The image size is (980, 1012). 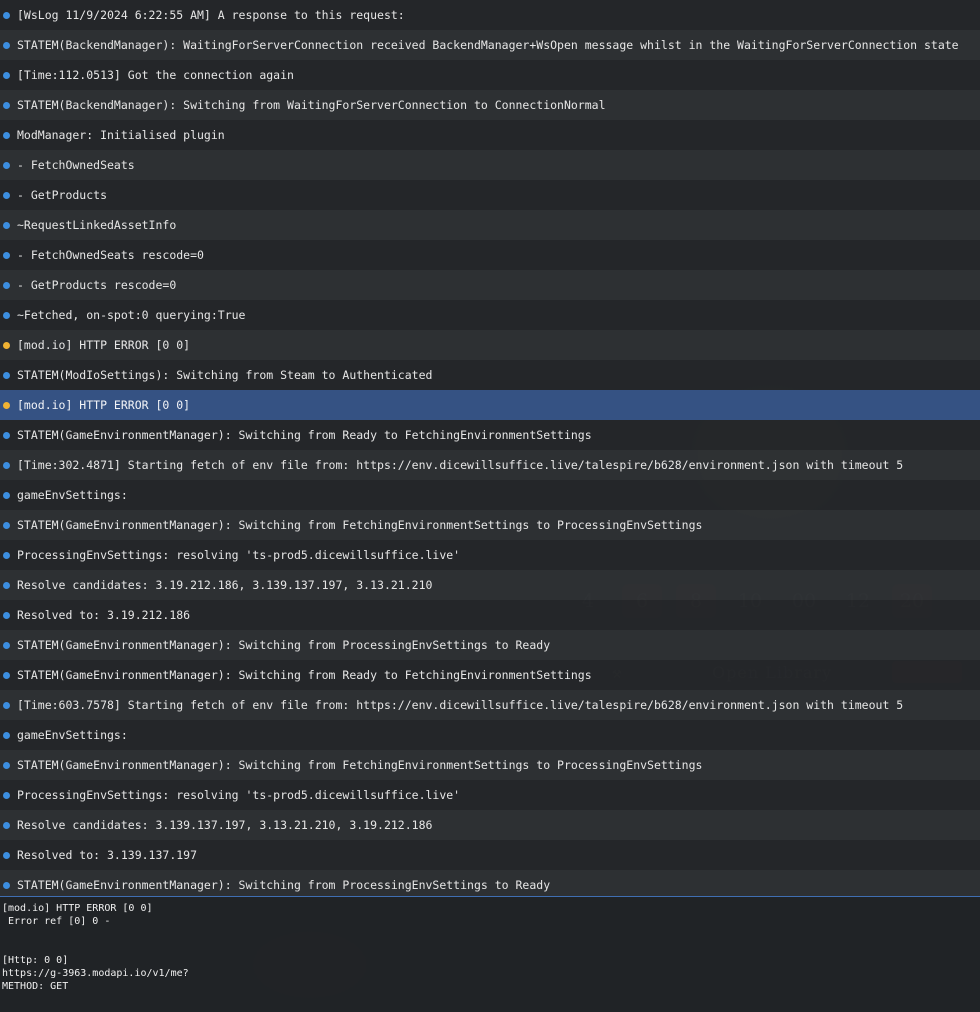 What do you see at coordinates (490, 255) in the screenshot?
I see `log-entry: - FetchOwnedSeats rescode=0` at bounding box center [490, 255].